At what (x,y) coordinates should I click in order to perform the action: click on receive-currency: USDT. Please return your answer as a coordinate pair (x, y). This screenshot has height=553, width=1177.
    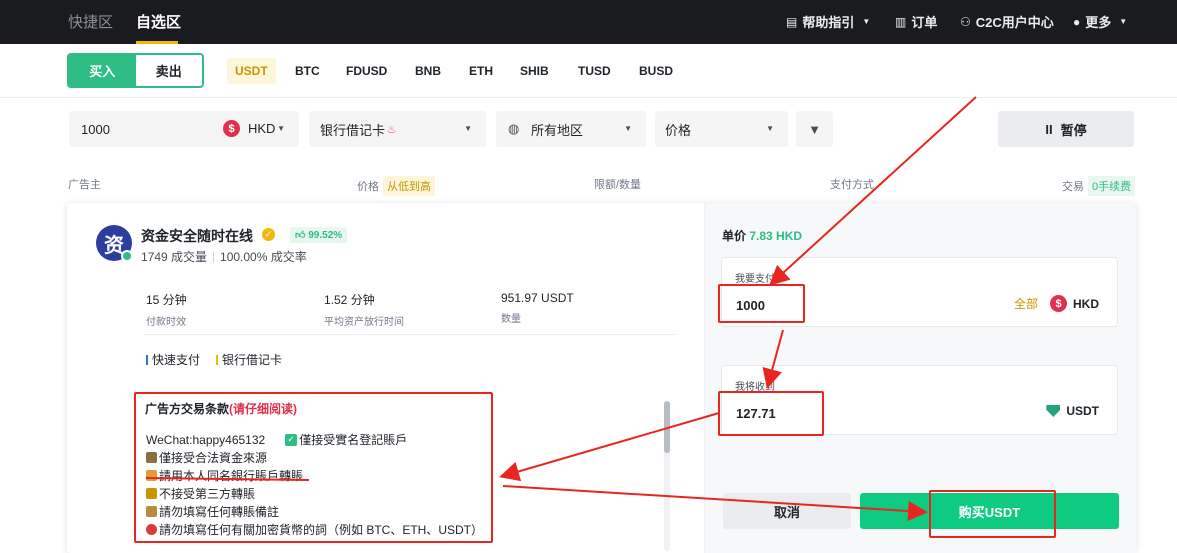
    Looking at the image, I should click on (1072, 411).